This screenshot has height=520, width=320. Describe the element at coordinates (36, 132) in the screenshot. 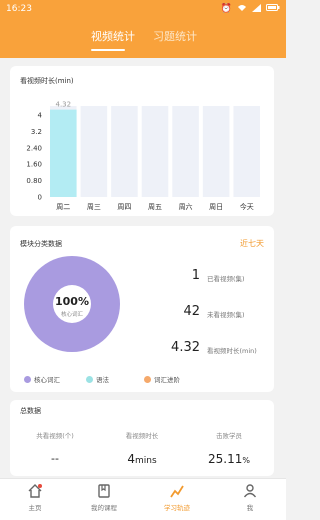

I see `y-tick-label: 3.2` at that location.